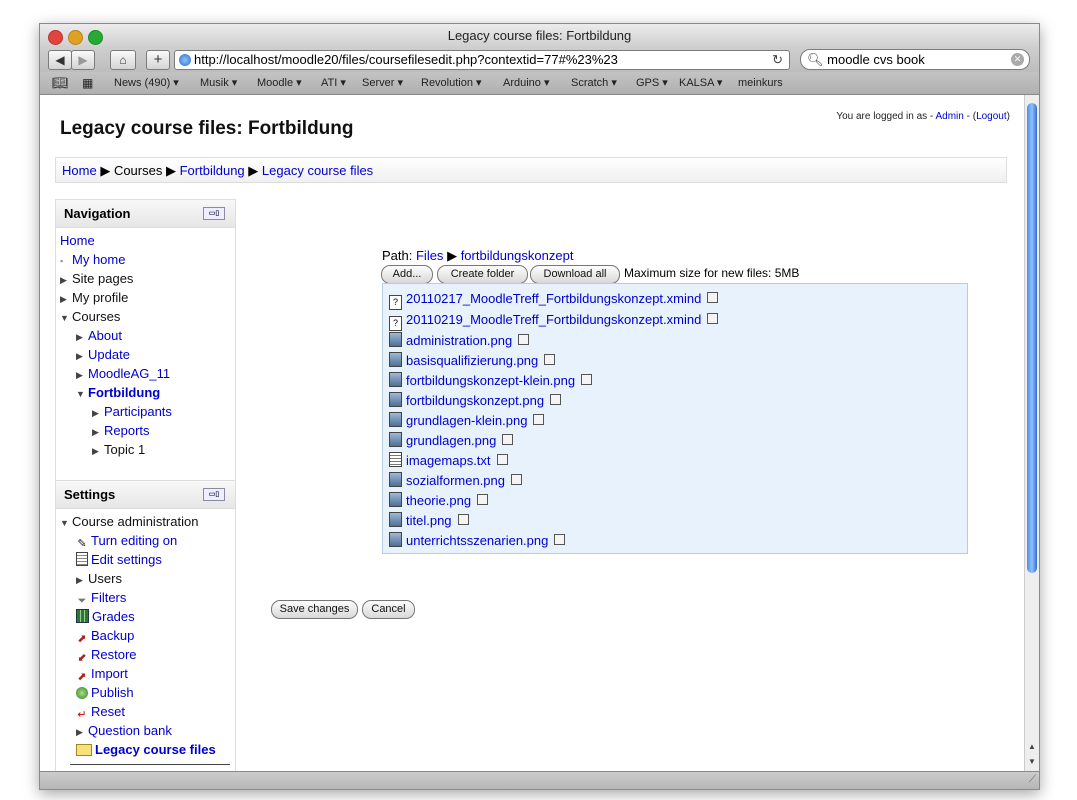 The image size is (1077, 800). I want to click on settings-import: ⬈ Import, so click(101, 674).